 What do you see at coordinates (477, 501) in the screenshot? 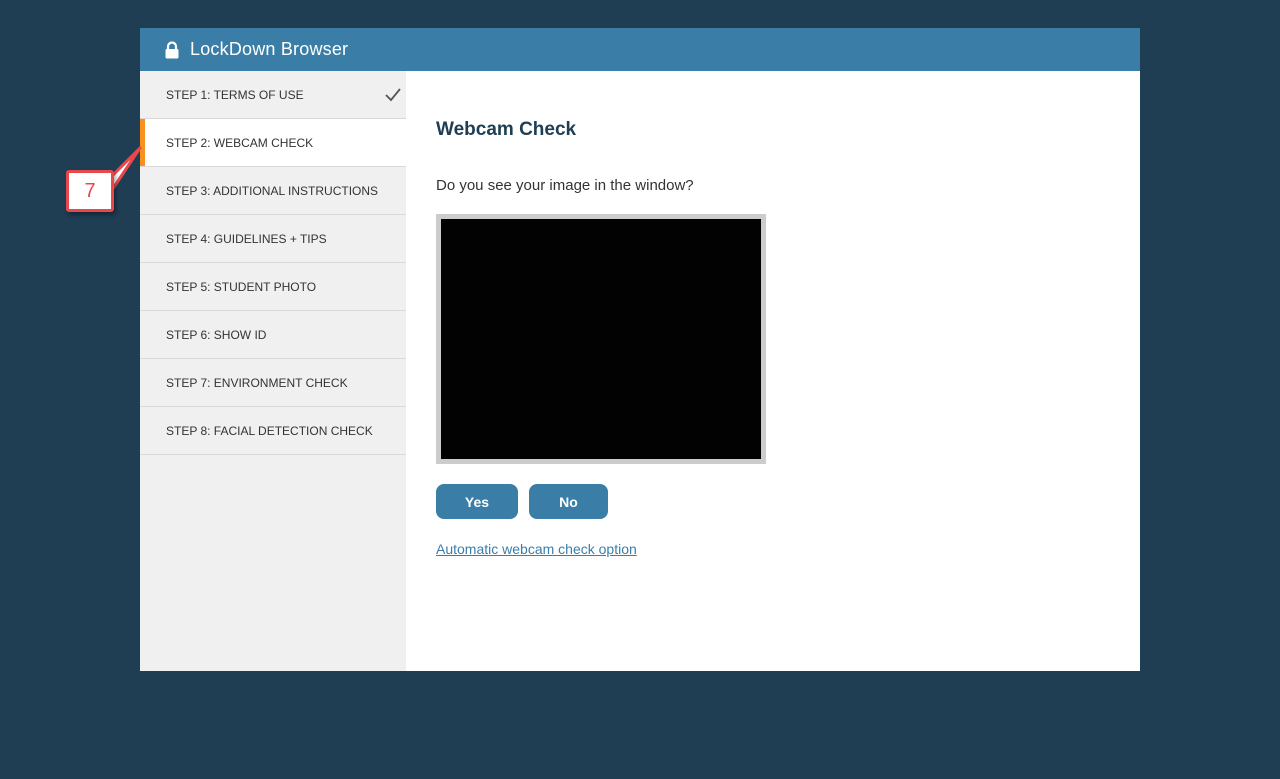
I see `yes-button: Yes` at bounding box center [477, 501].